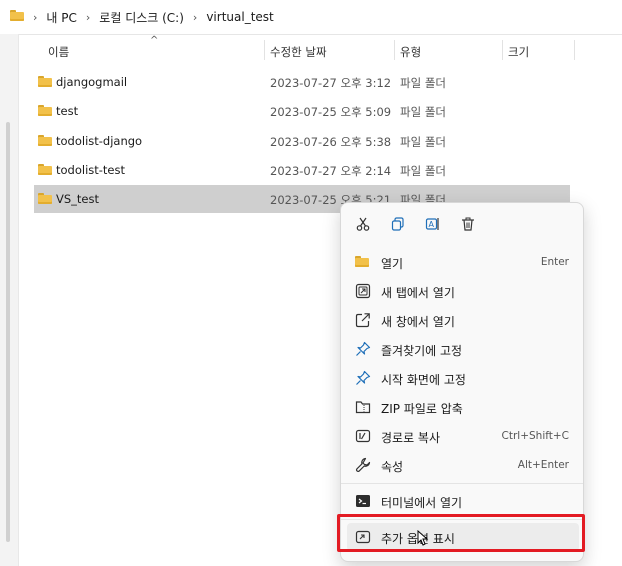 The width and height of the screenshot is (622, 566). I want to click on svg-text: A, so click(432, 224).